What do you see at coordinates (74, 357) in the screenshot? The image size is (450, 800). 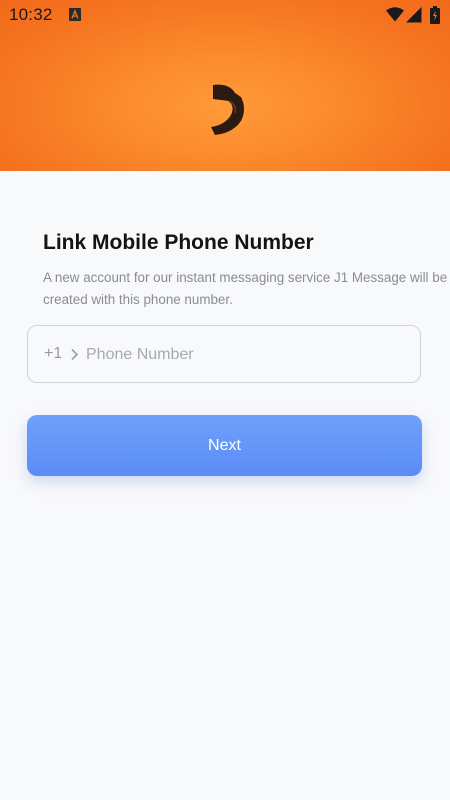 I see `chevron-right-icon` at bounding box center [74, 357].